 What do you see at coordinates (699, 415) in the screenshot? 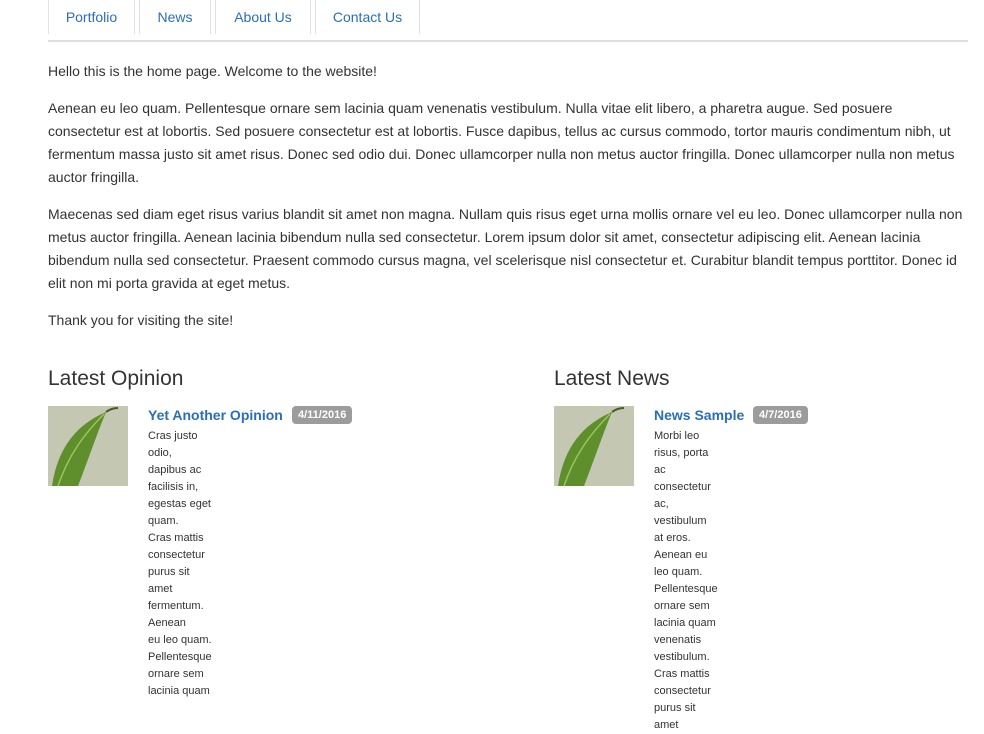
I see `news-article-title: News Sample` at bounding box center [699, 415].